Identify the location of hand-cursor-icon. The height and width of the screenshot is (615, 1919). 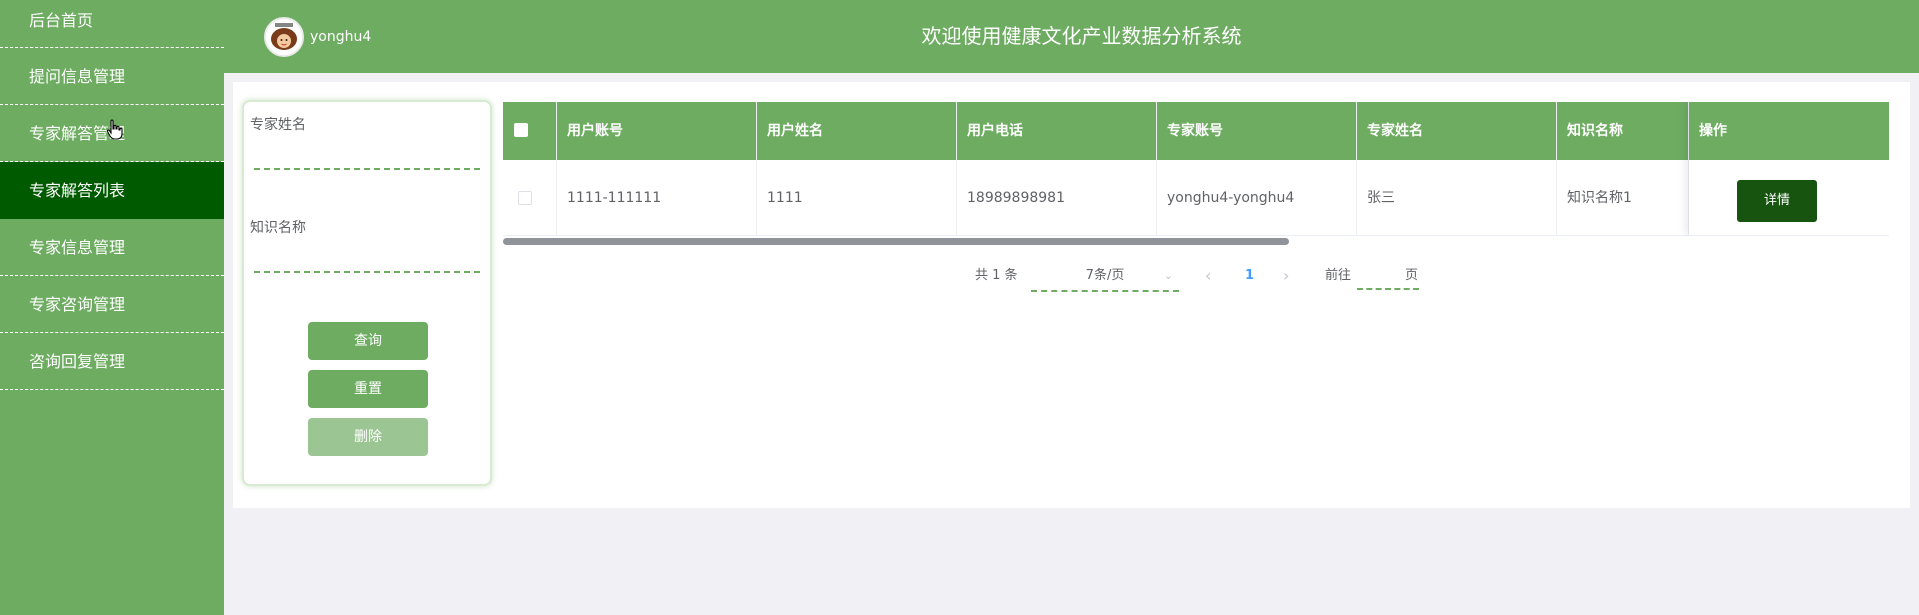
(114, 129).